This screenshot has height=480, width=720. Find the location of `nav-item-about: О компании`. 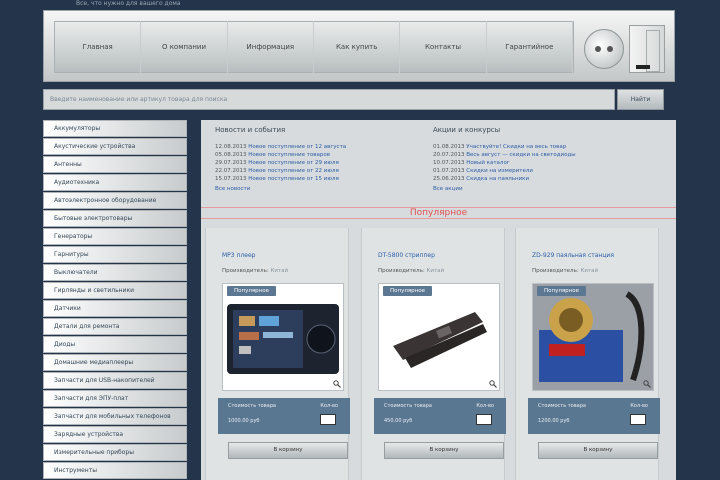

nav-item-about: О компании is located at coordinates (184, 47).